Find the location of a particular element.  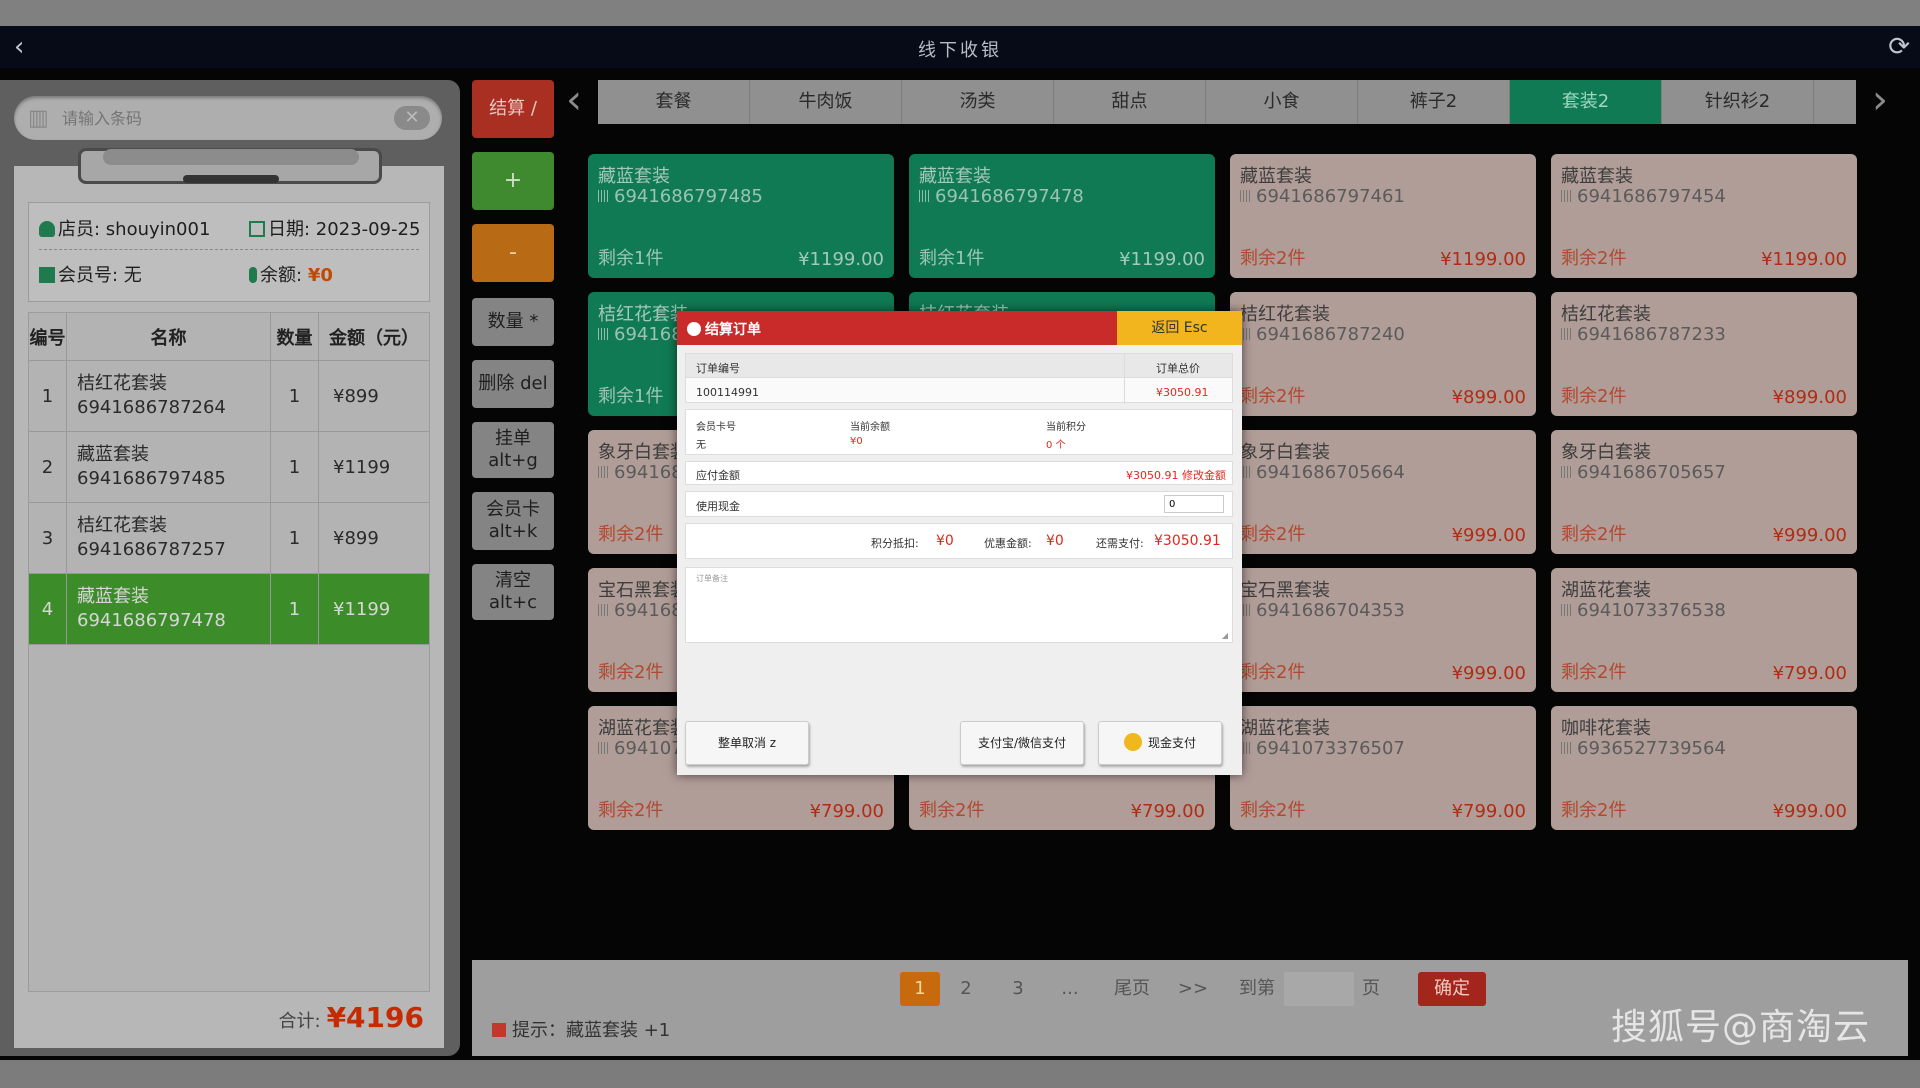

product-card: 湖蓝花套装 6941073376507 剩余2件 ¥799.00 is located at coordinates (1383, 768).